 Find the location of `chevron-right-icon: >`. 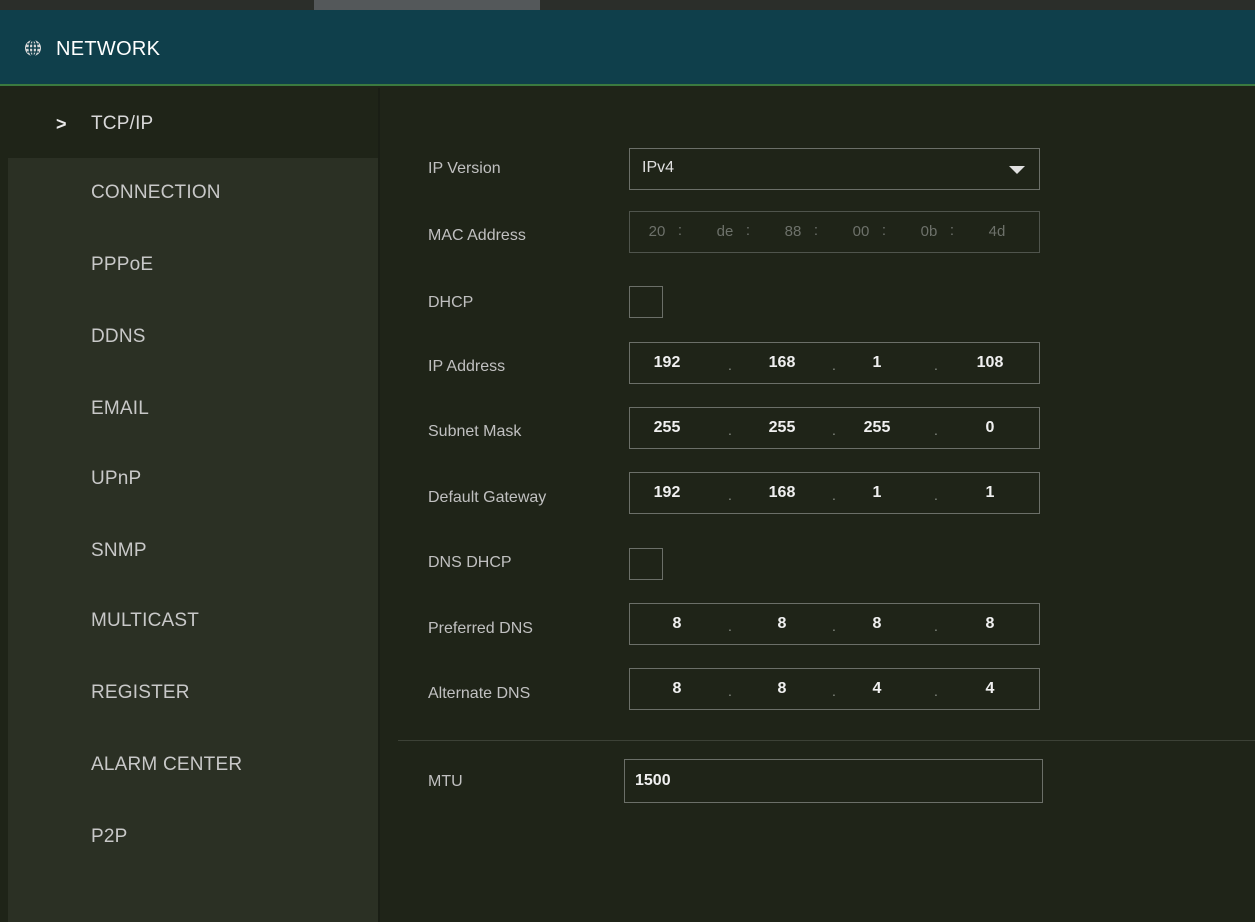

chevron-right-icon: > is located at coordinates (61, 124).